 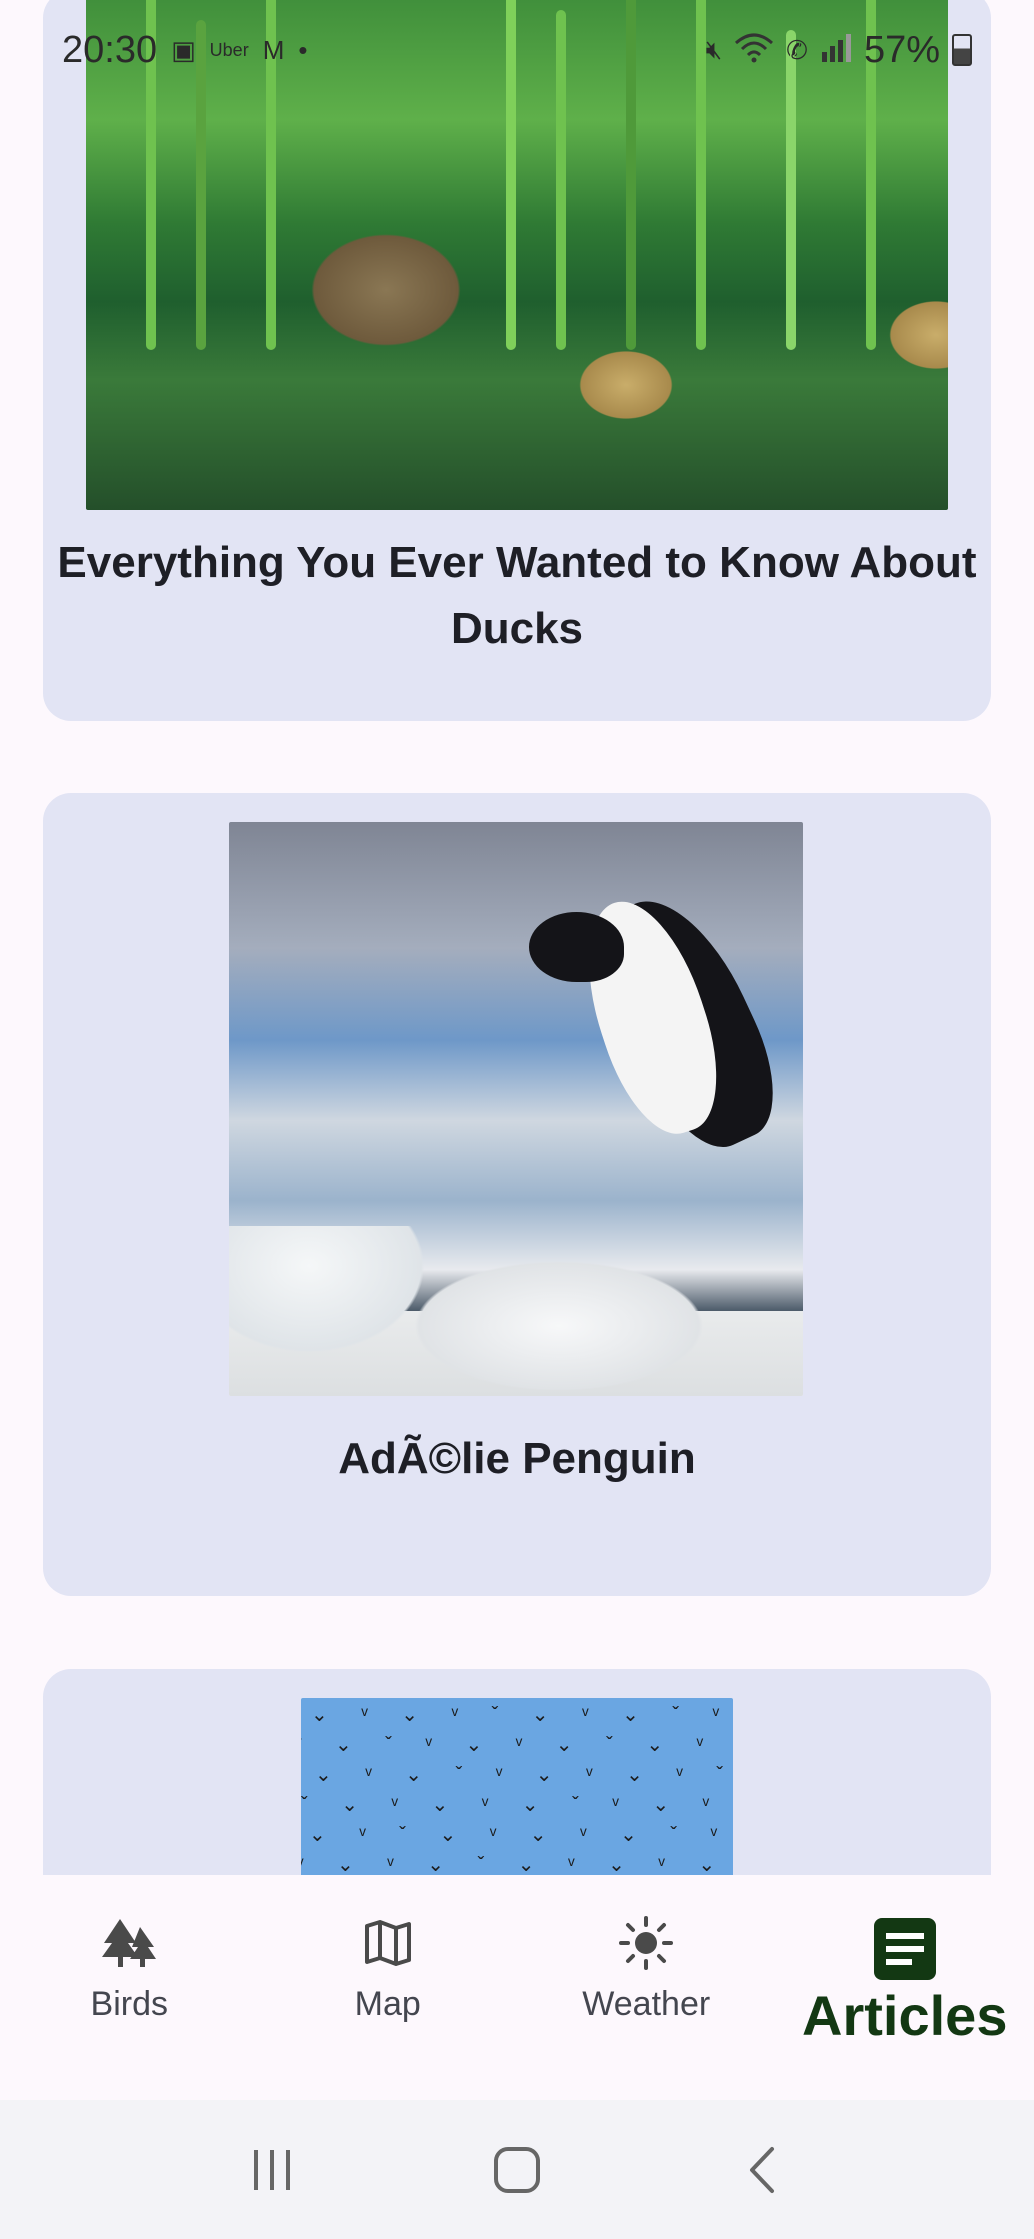 I want to click on gallery-icon: ▣, so click(x=183, y=49).